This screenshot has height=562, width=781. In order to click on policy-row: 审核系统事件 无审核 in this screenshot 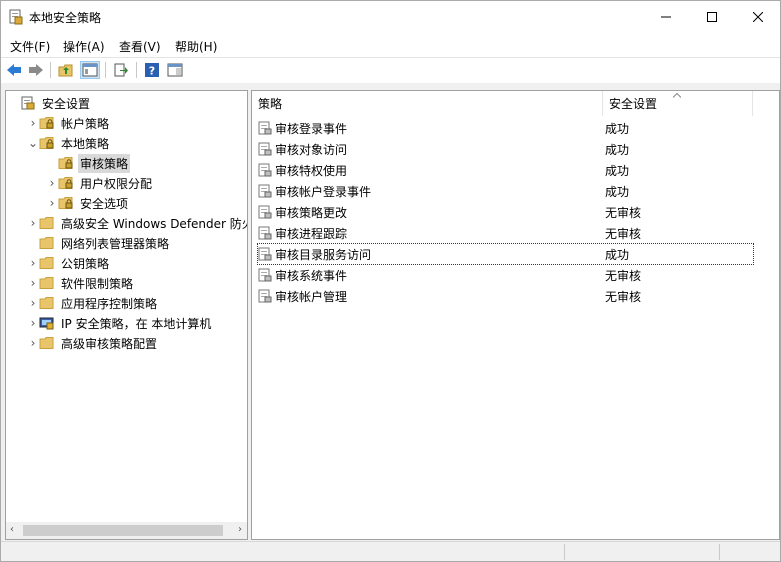, I will do `click(505, 275)`.